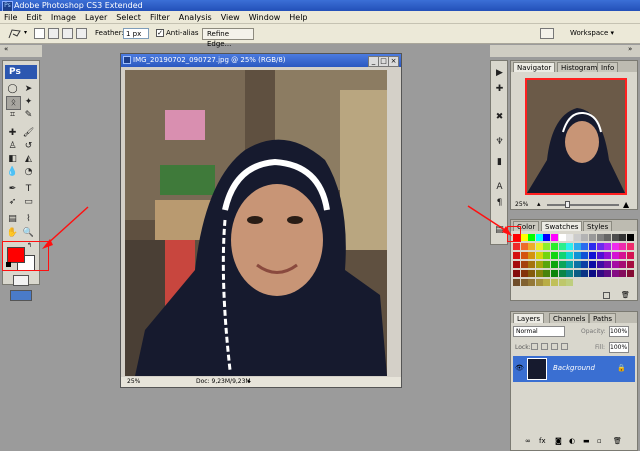 The height and width of the screenshot is (451, 640). I want to click on close-icon: ×, so click(393, 61).